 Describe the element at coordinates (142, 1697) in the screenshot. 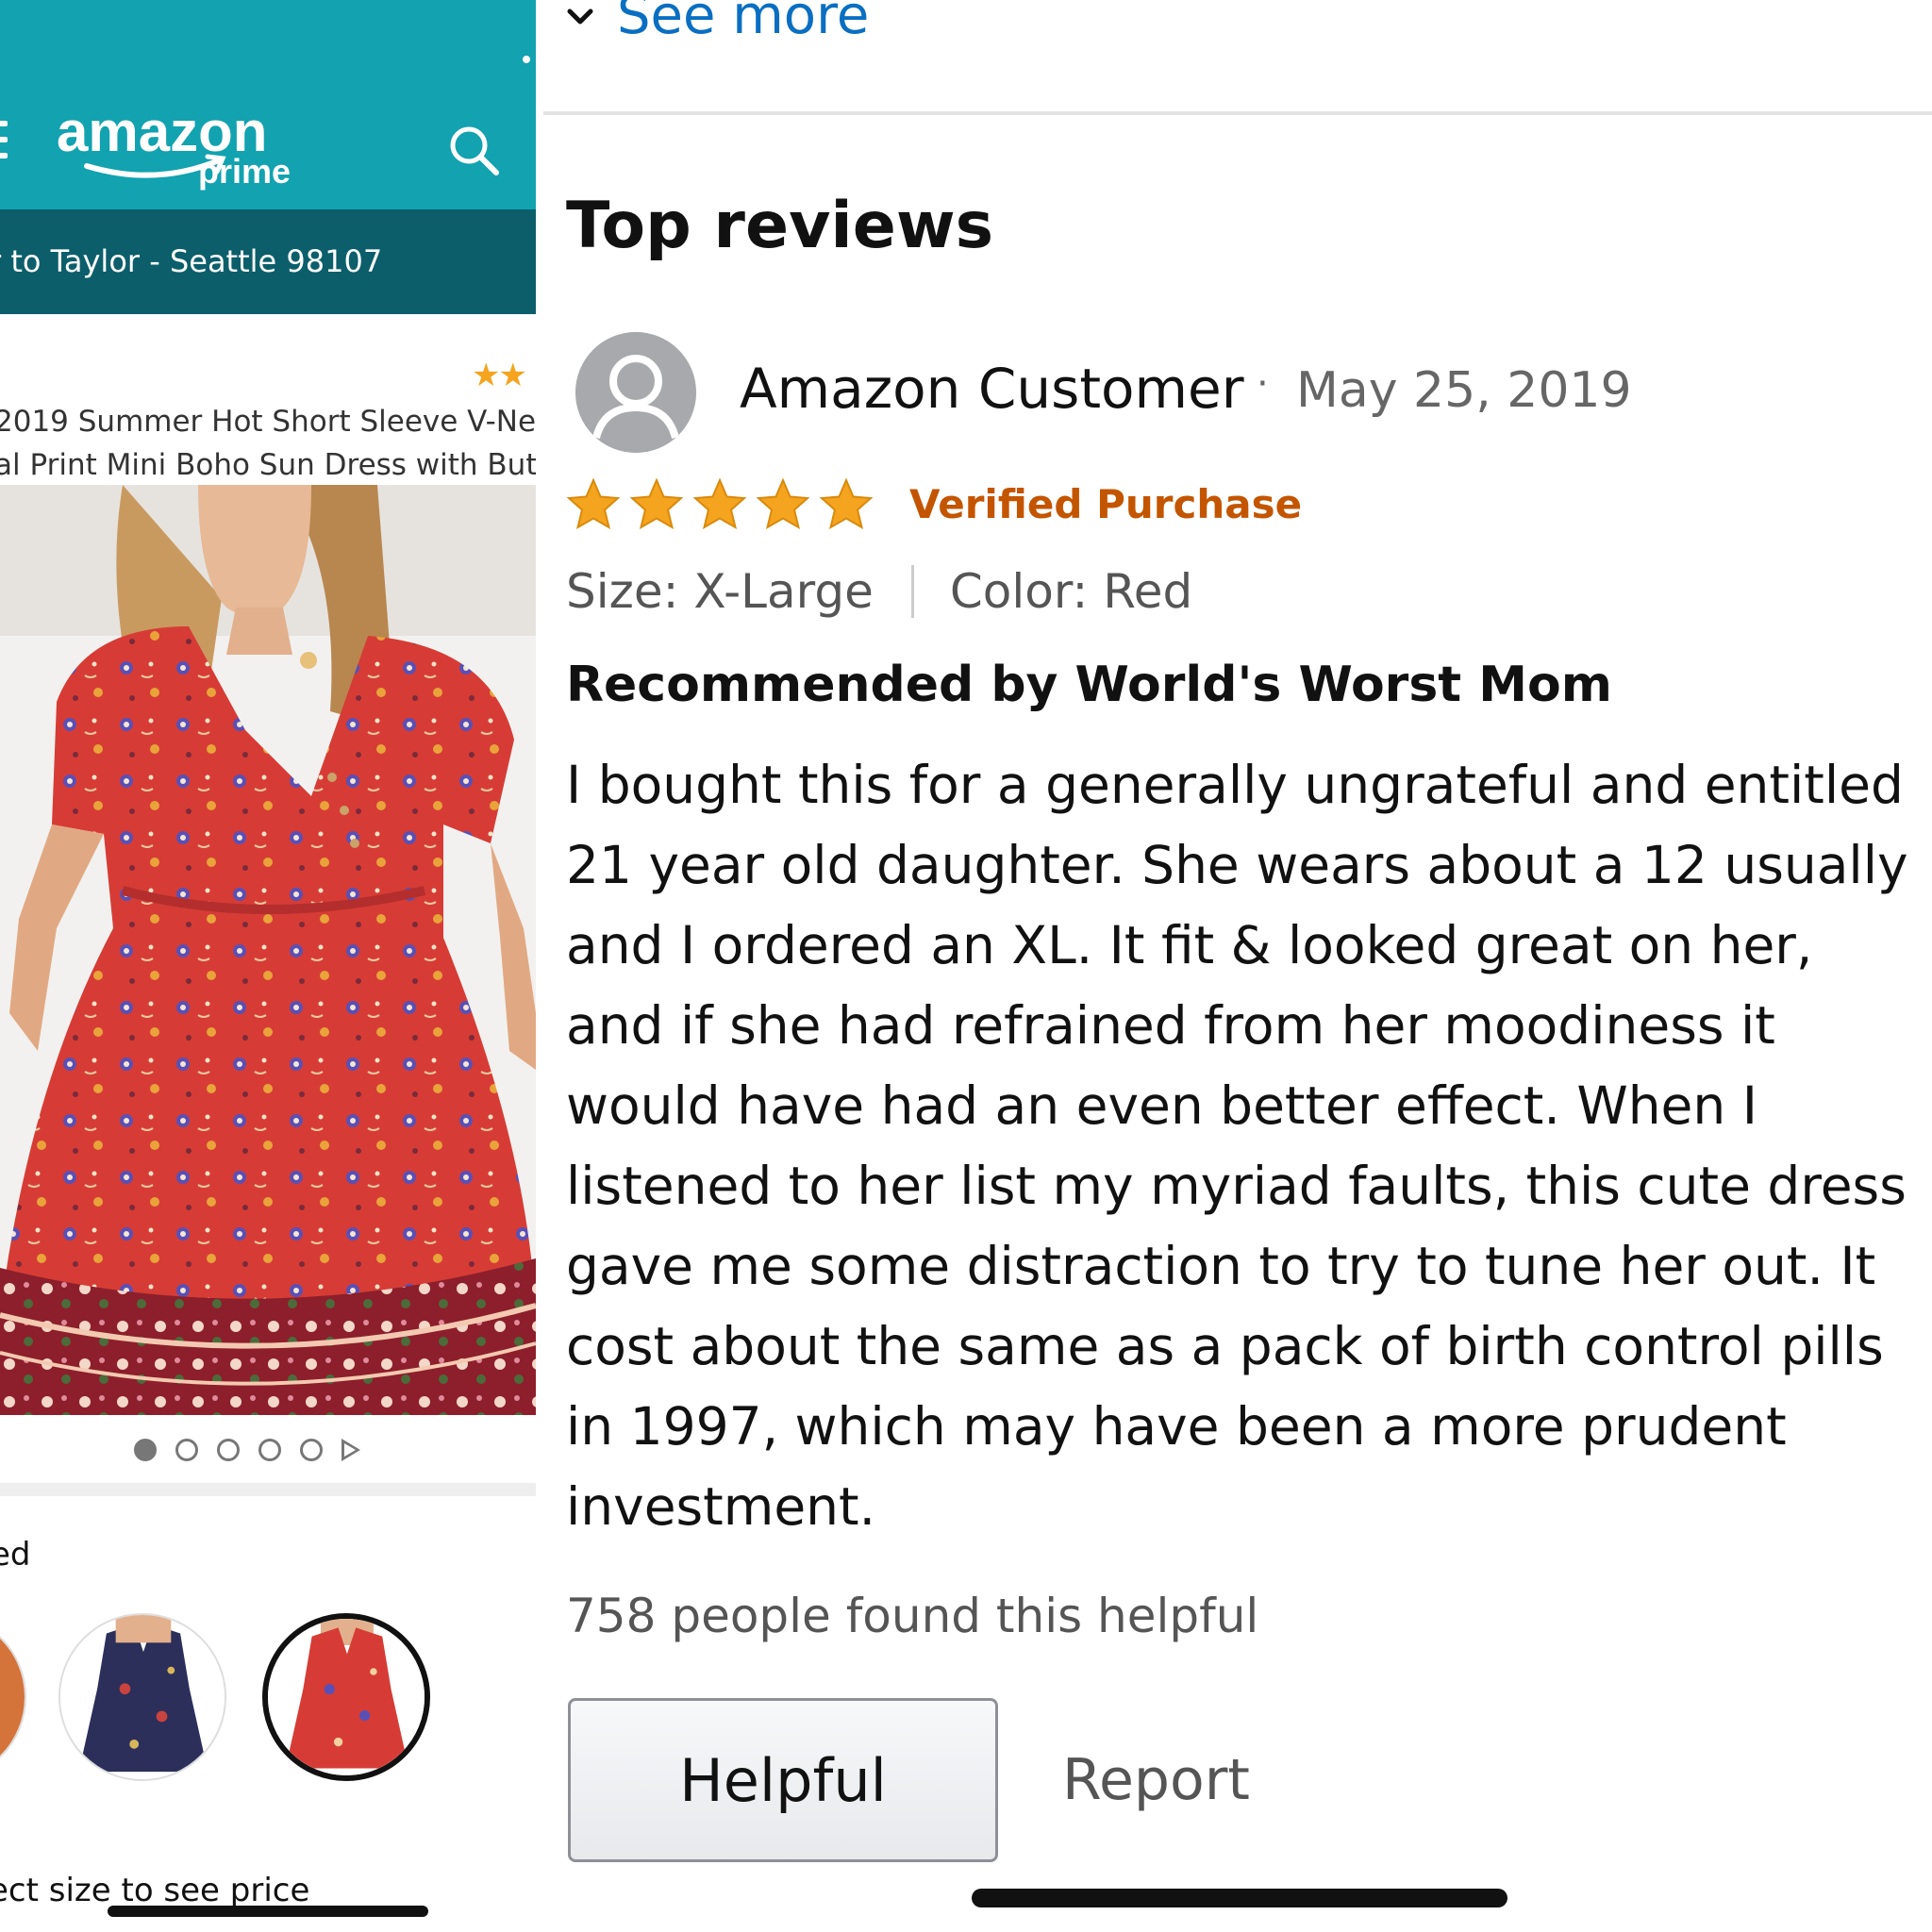

I see `color-swatch-navy` at that location.